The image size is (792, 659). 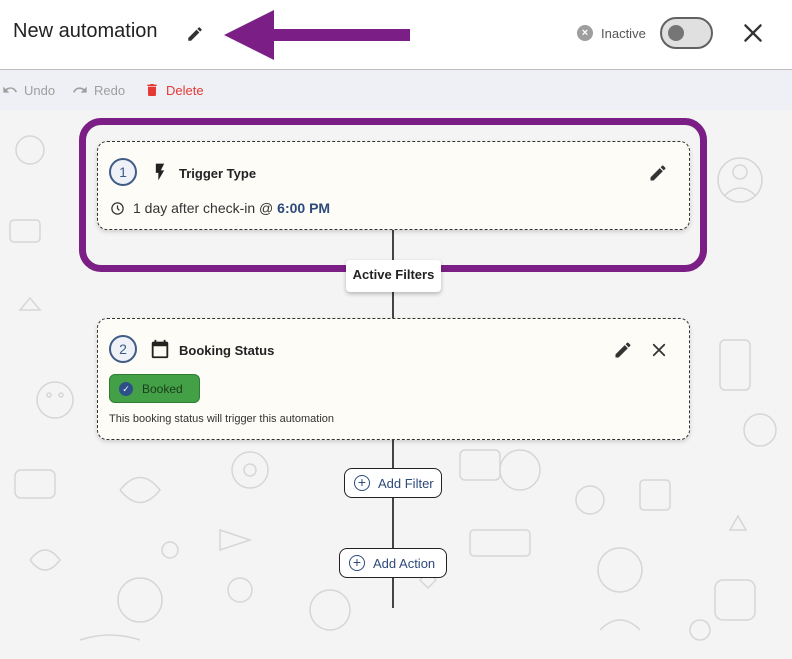 I want to click on active-toggle, so click(x=686, y=33).